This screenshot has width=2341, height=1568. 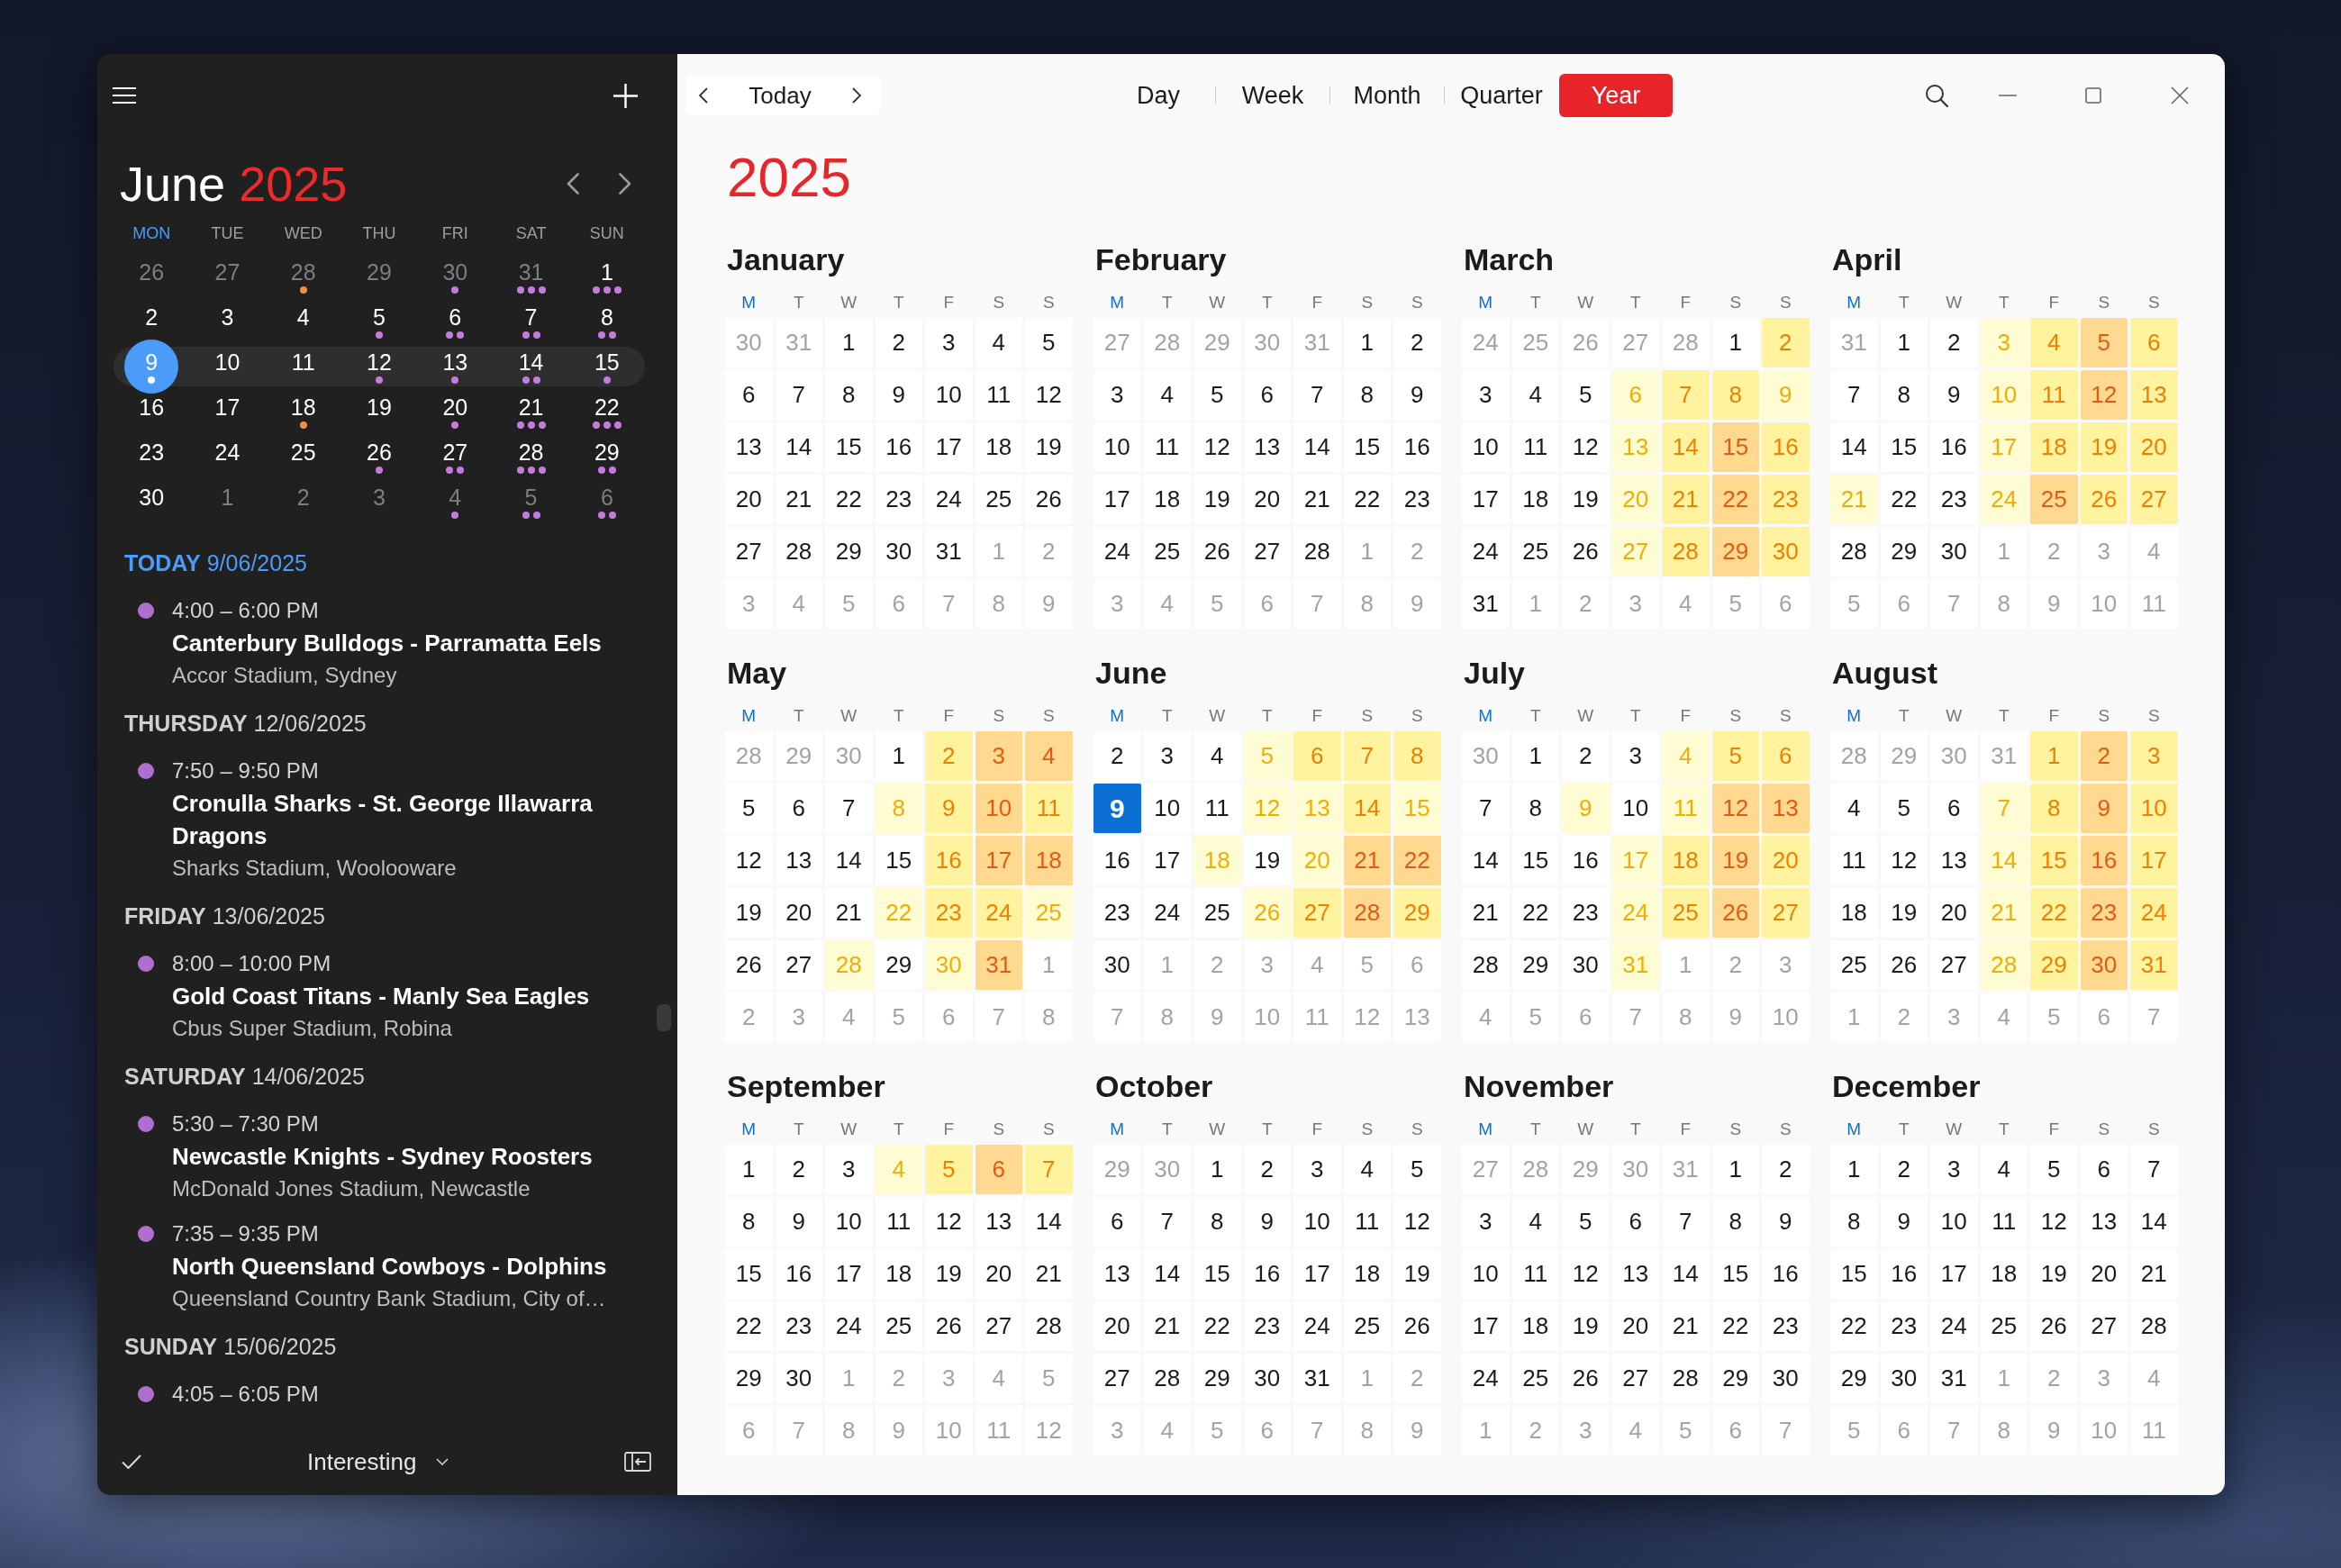 I want to click on calendar-day: 7, so click(x=531, y=321).